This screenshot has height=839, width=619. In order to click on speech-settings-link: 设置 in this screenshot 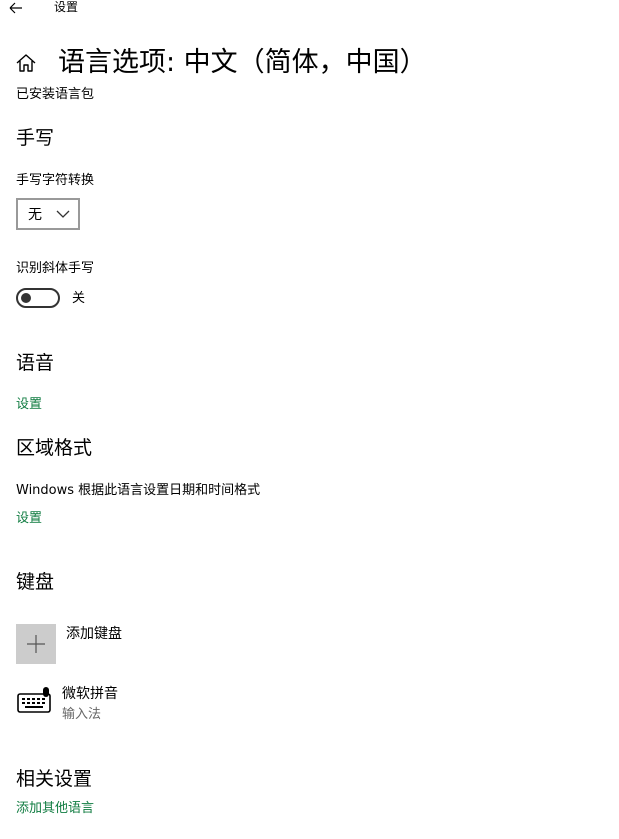, I will do `click(29, 405)`.